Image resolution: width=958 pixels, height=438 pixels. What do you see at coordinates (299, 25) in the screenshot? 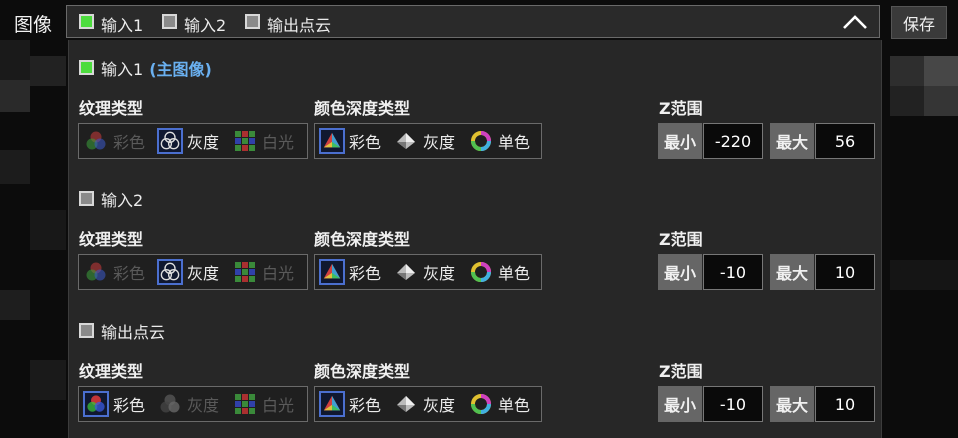
I see `combo-label-output-cloud: 输出点云` at bounding box center [299, 25].